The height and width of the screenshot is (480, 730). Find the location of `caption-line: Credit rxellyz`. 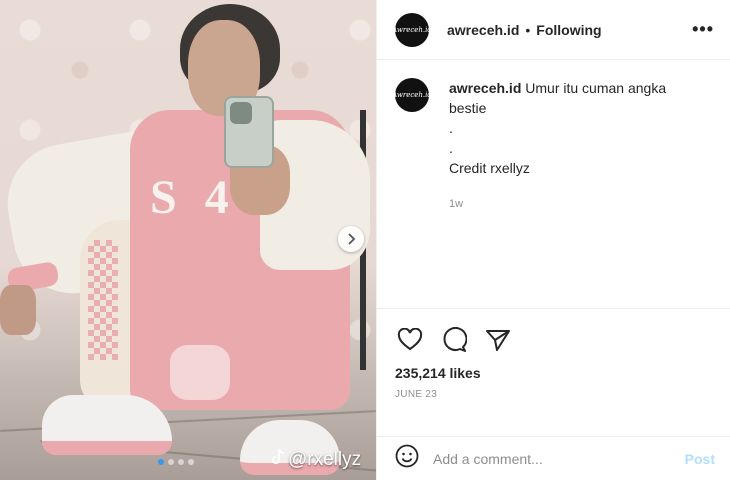

caption-line: Credit rxellyz is located at coordinates (489, 168).